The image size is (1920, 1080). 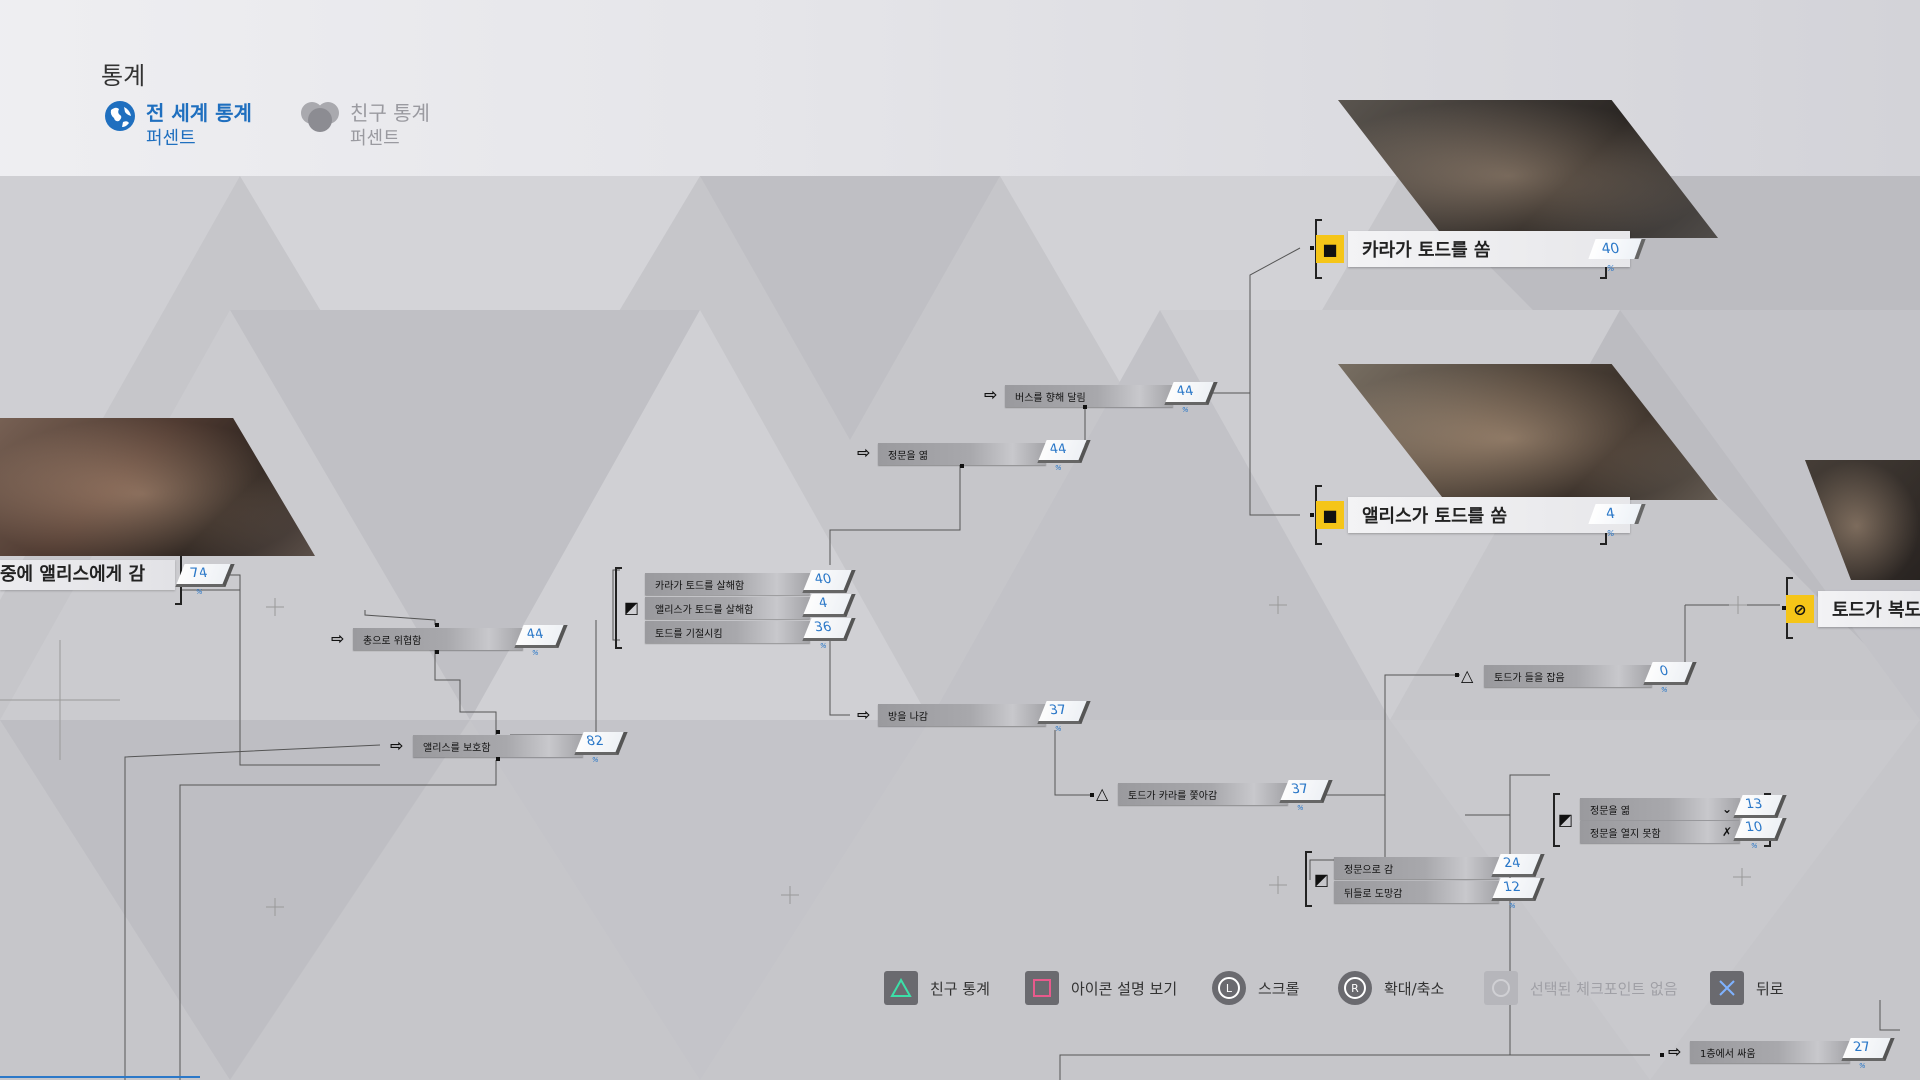 I want to click on node-leave-room: 방을 나감 37%, so click(x=984, y=717).